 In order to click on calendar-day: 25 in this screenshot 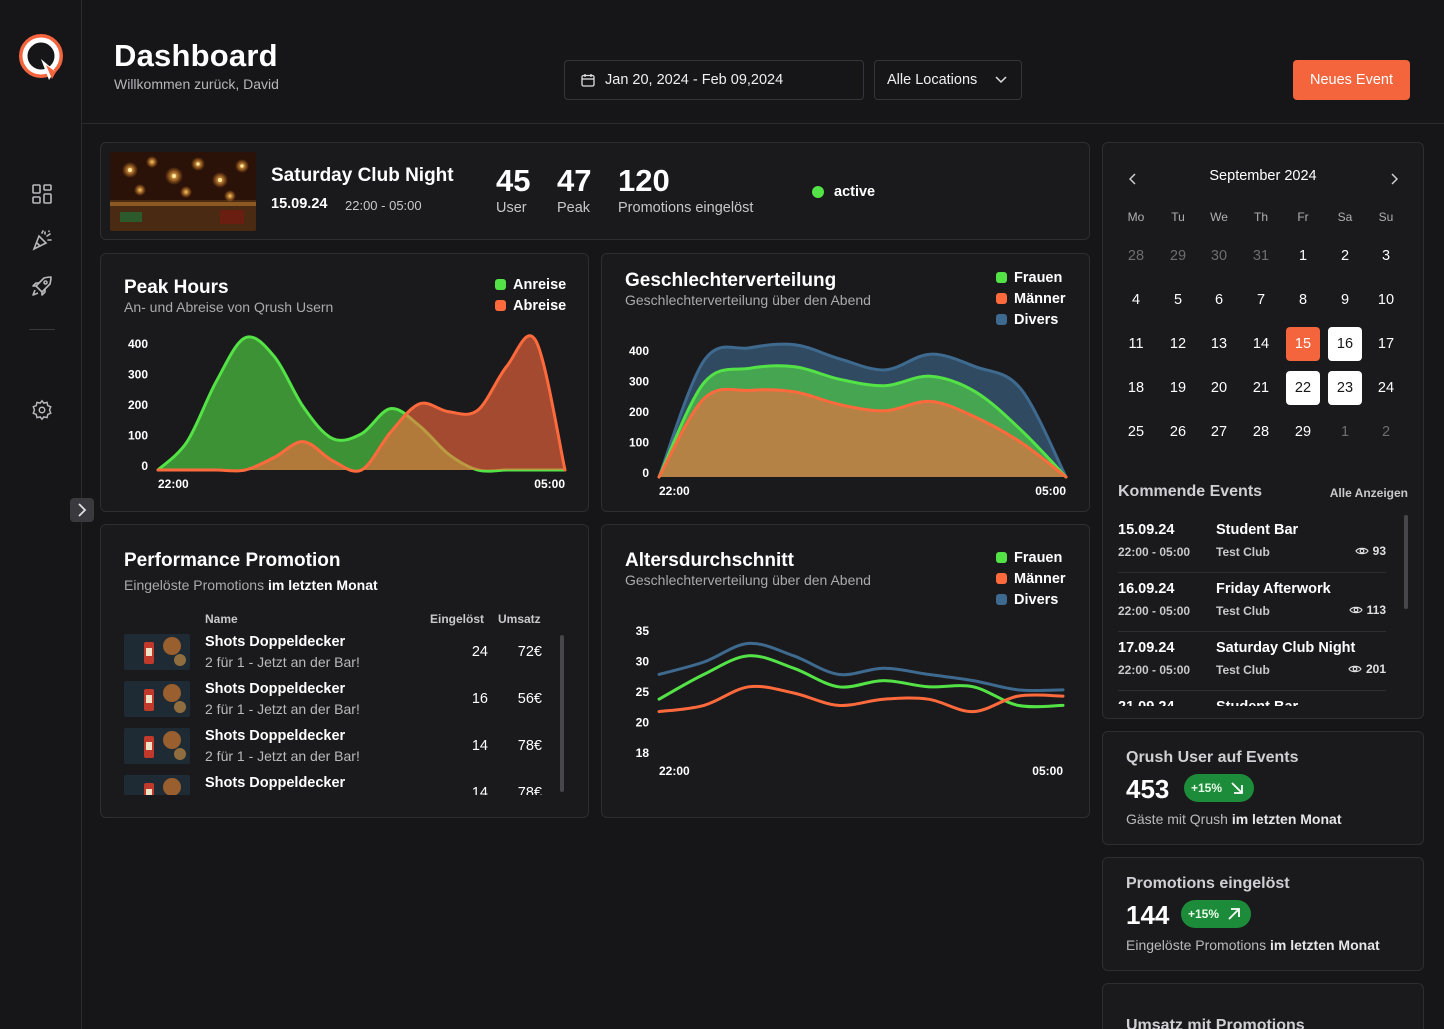, I will do `click(1136, 432)`.